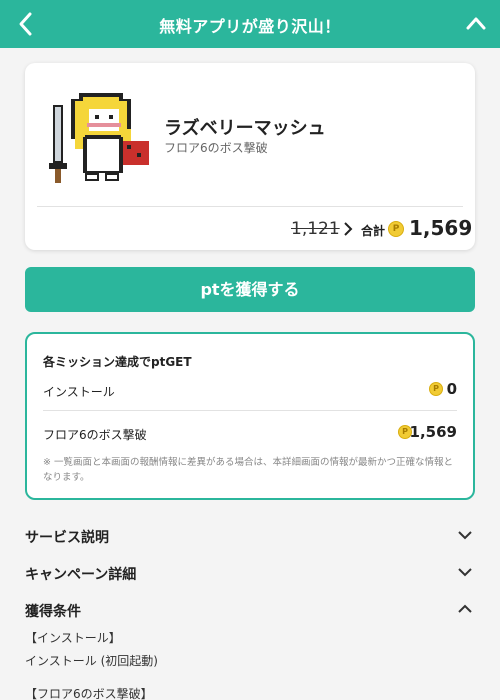  I want to click on chevron-right-icon, so click(348, 229).